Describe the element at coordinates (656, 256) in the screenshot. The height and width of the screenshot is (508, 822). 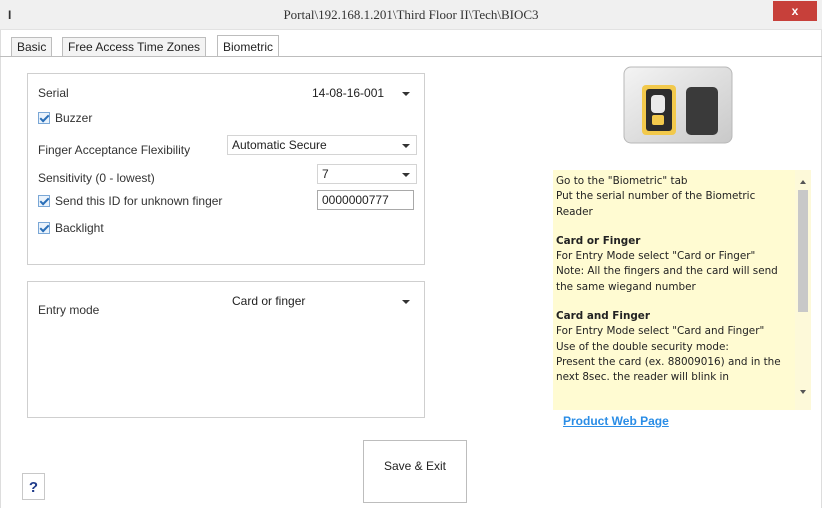
I see `instruction-line: For Entry Mode select "Card or Finger"` at that location.